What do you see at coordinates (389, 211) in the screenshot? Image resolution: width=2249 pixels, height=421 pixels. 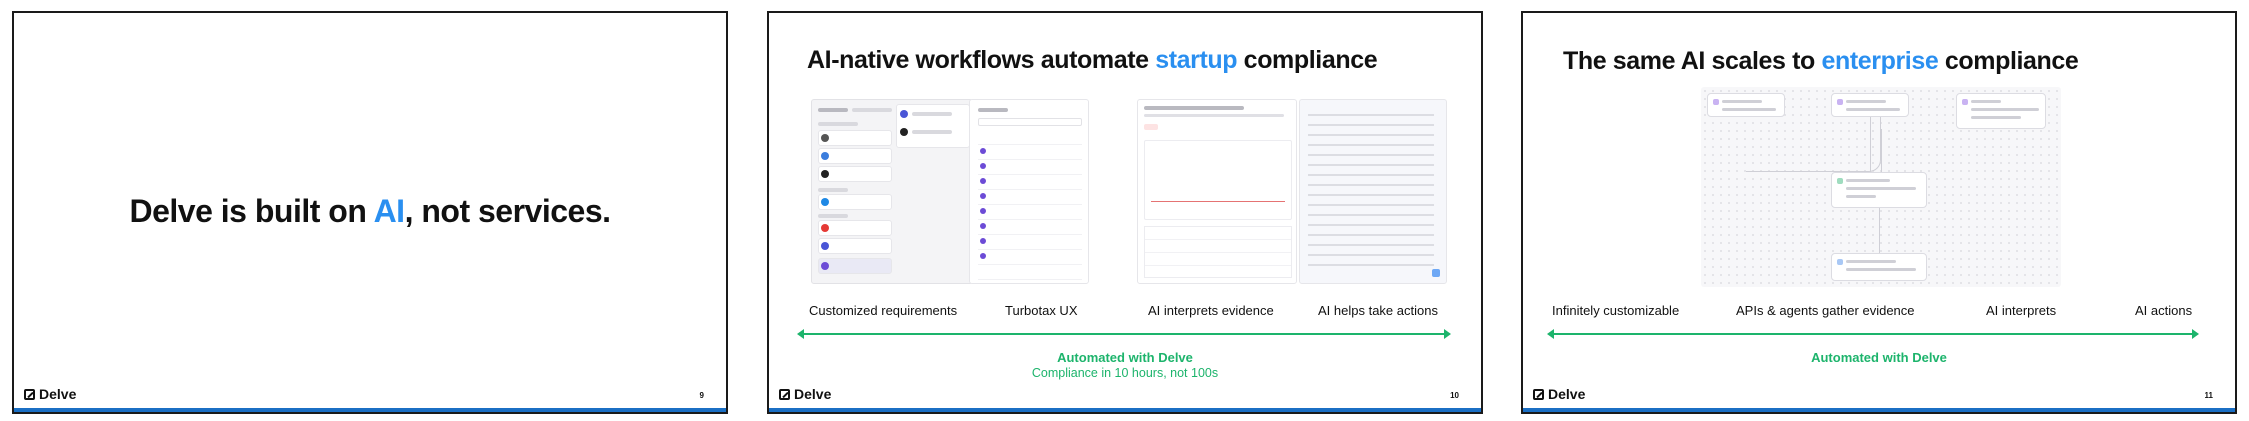 I see `headline-accent: AI` at bounding box center [389, 211].